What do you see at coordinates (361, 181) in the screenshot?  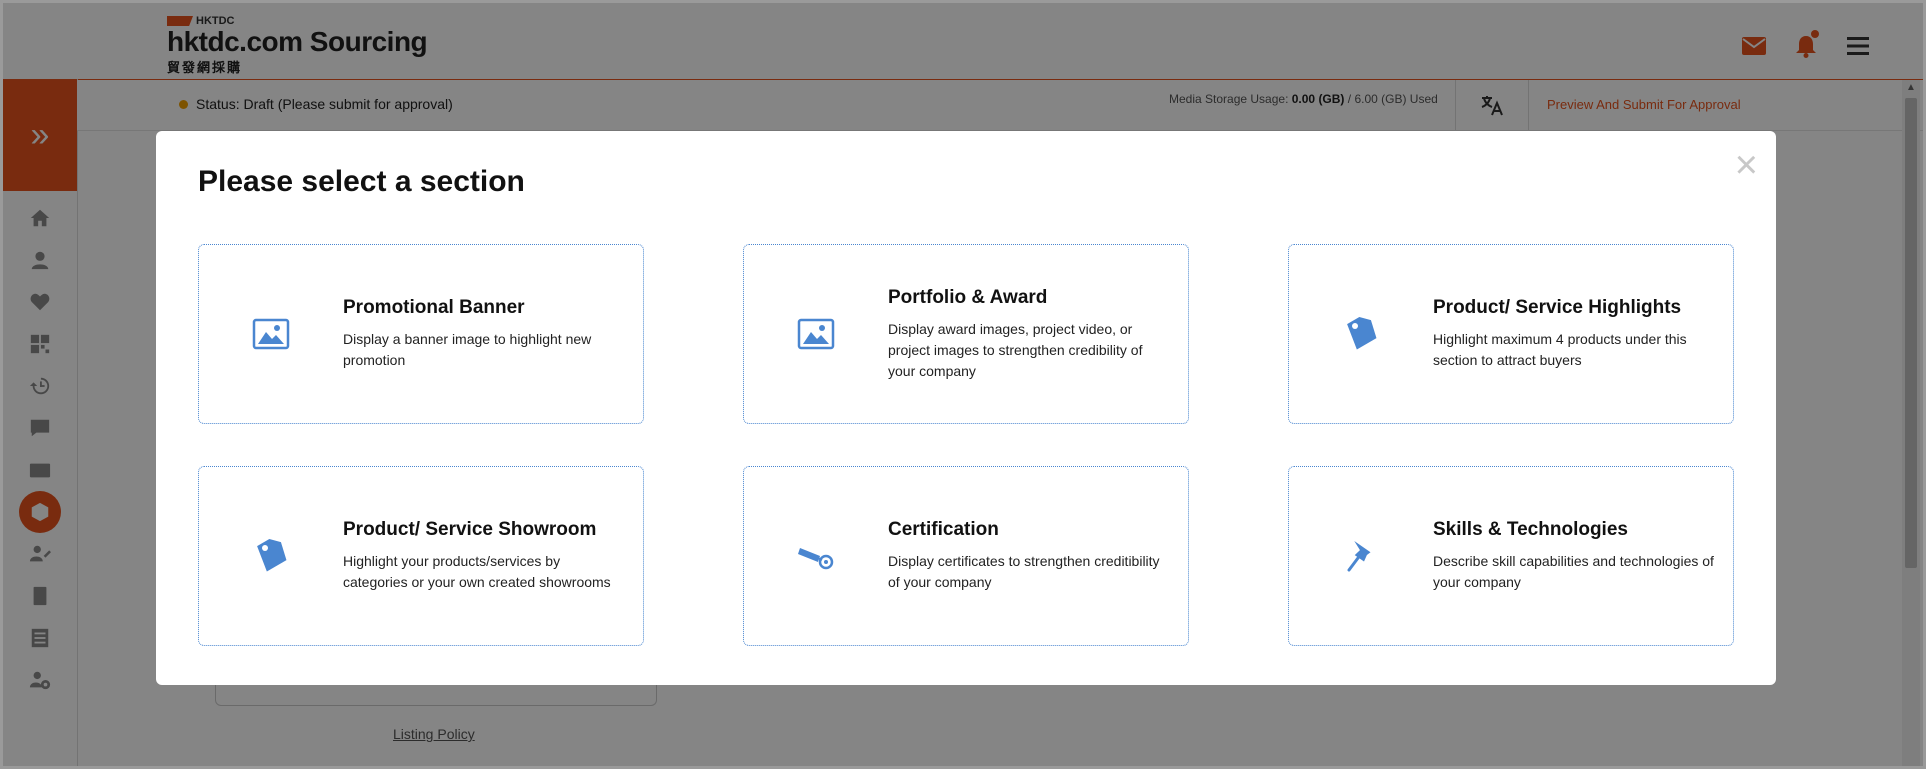 I see `modal-title: Please select a section` at bounding box center [361, 181].